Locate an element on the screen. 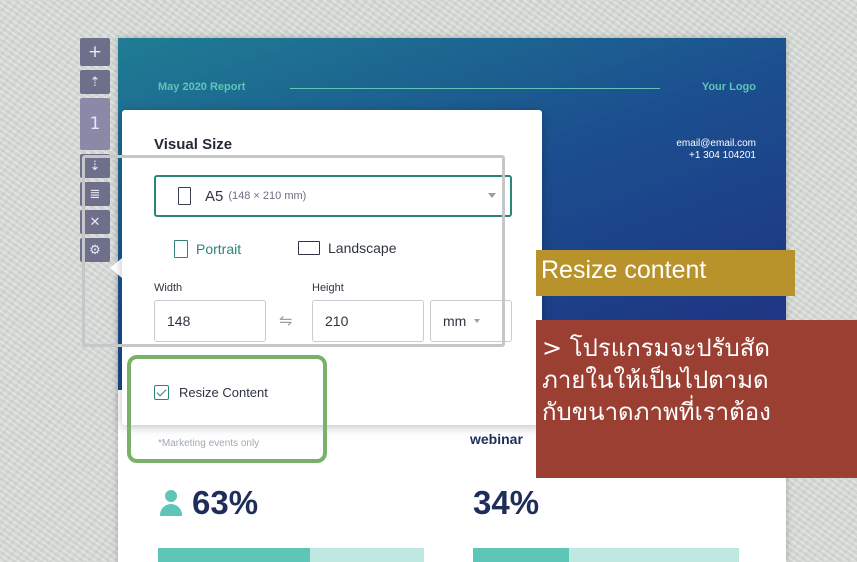 The height and width of the screenshot is (562, 857). description-line-2: ภายในให้เป็นไปตามด is located at coordinates (655, 380).